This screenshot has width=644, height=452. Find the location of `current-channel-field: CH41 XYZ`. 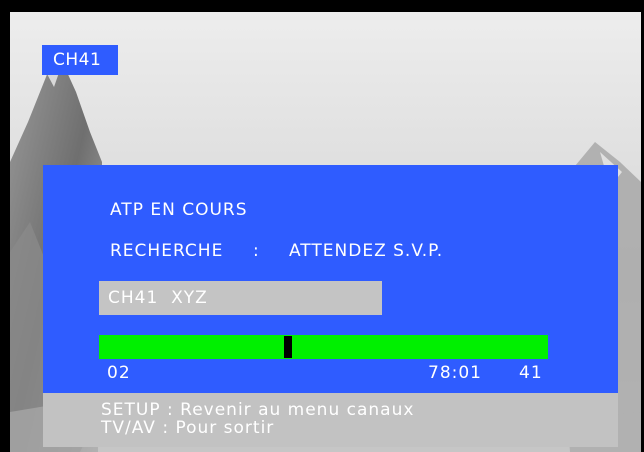

current-channel-field: CH41 XYZ is located at coordinates (240, 298).